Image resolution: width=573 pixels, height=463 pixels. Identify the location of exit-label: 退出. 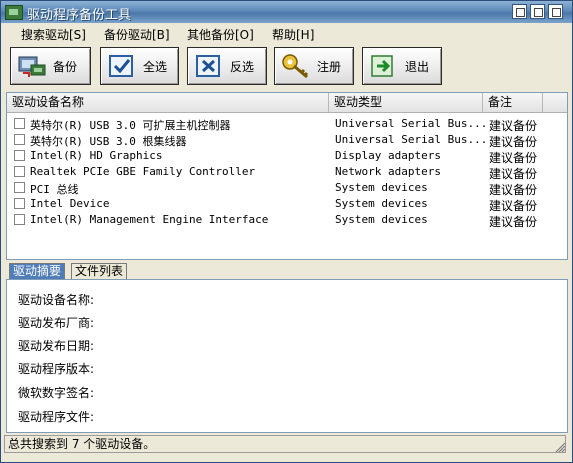
(417, 66).